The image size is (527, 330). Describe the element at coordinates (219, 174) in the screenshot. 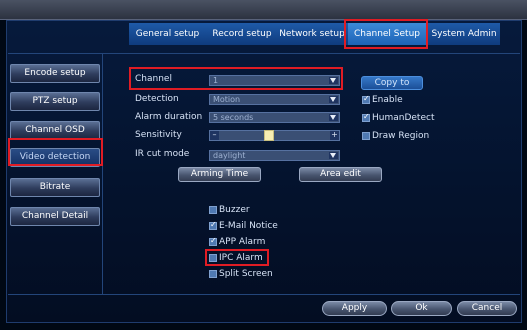

I see `arming-time-button: Arming Time` at that location.